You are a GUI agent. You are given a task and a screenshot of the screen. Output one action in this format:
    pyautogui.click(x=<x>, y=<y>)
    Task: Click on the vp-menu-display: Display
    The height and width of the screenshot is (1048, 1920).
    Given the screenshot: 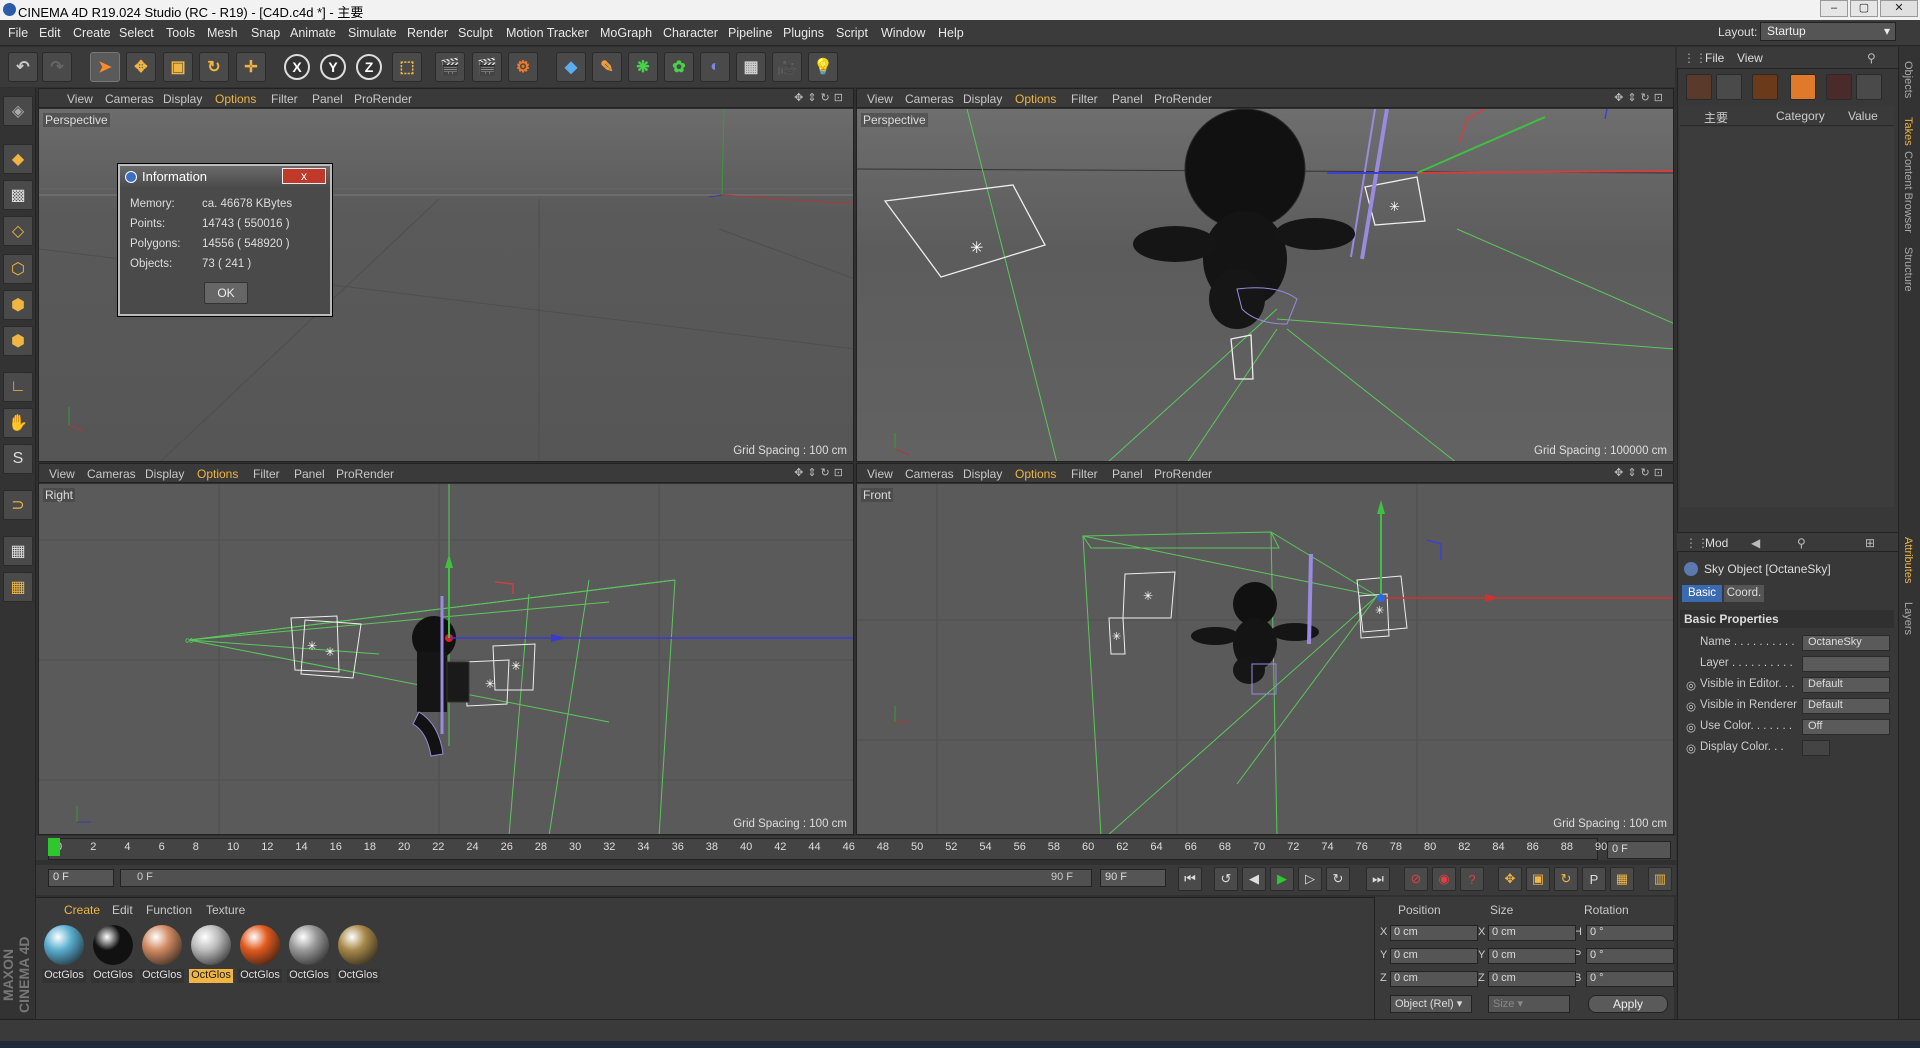 What is the action you would take?
    pyautogui.click(x=182, y=99)
    